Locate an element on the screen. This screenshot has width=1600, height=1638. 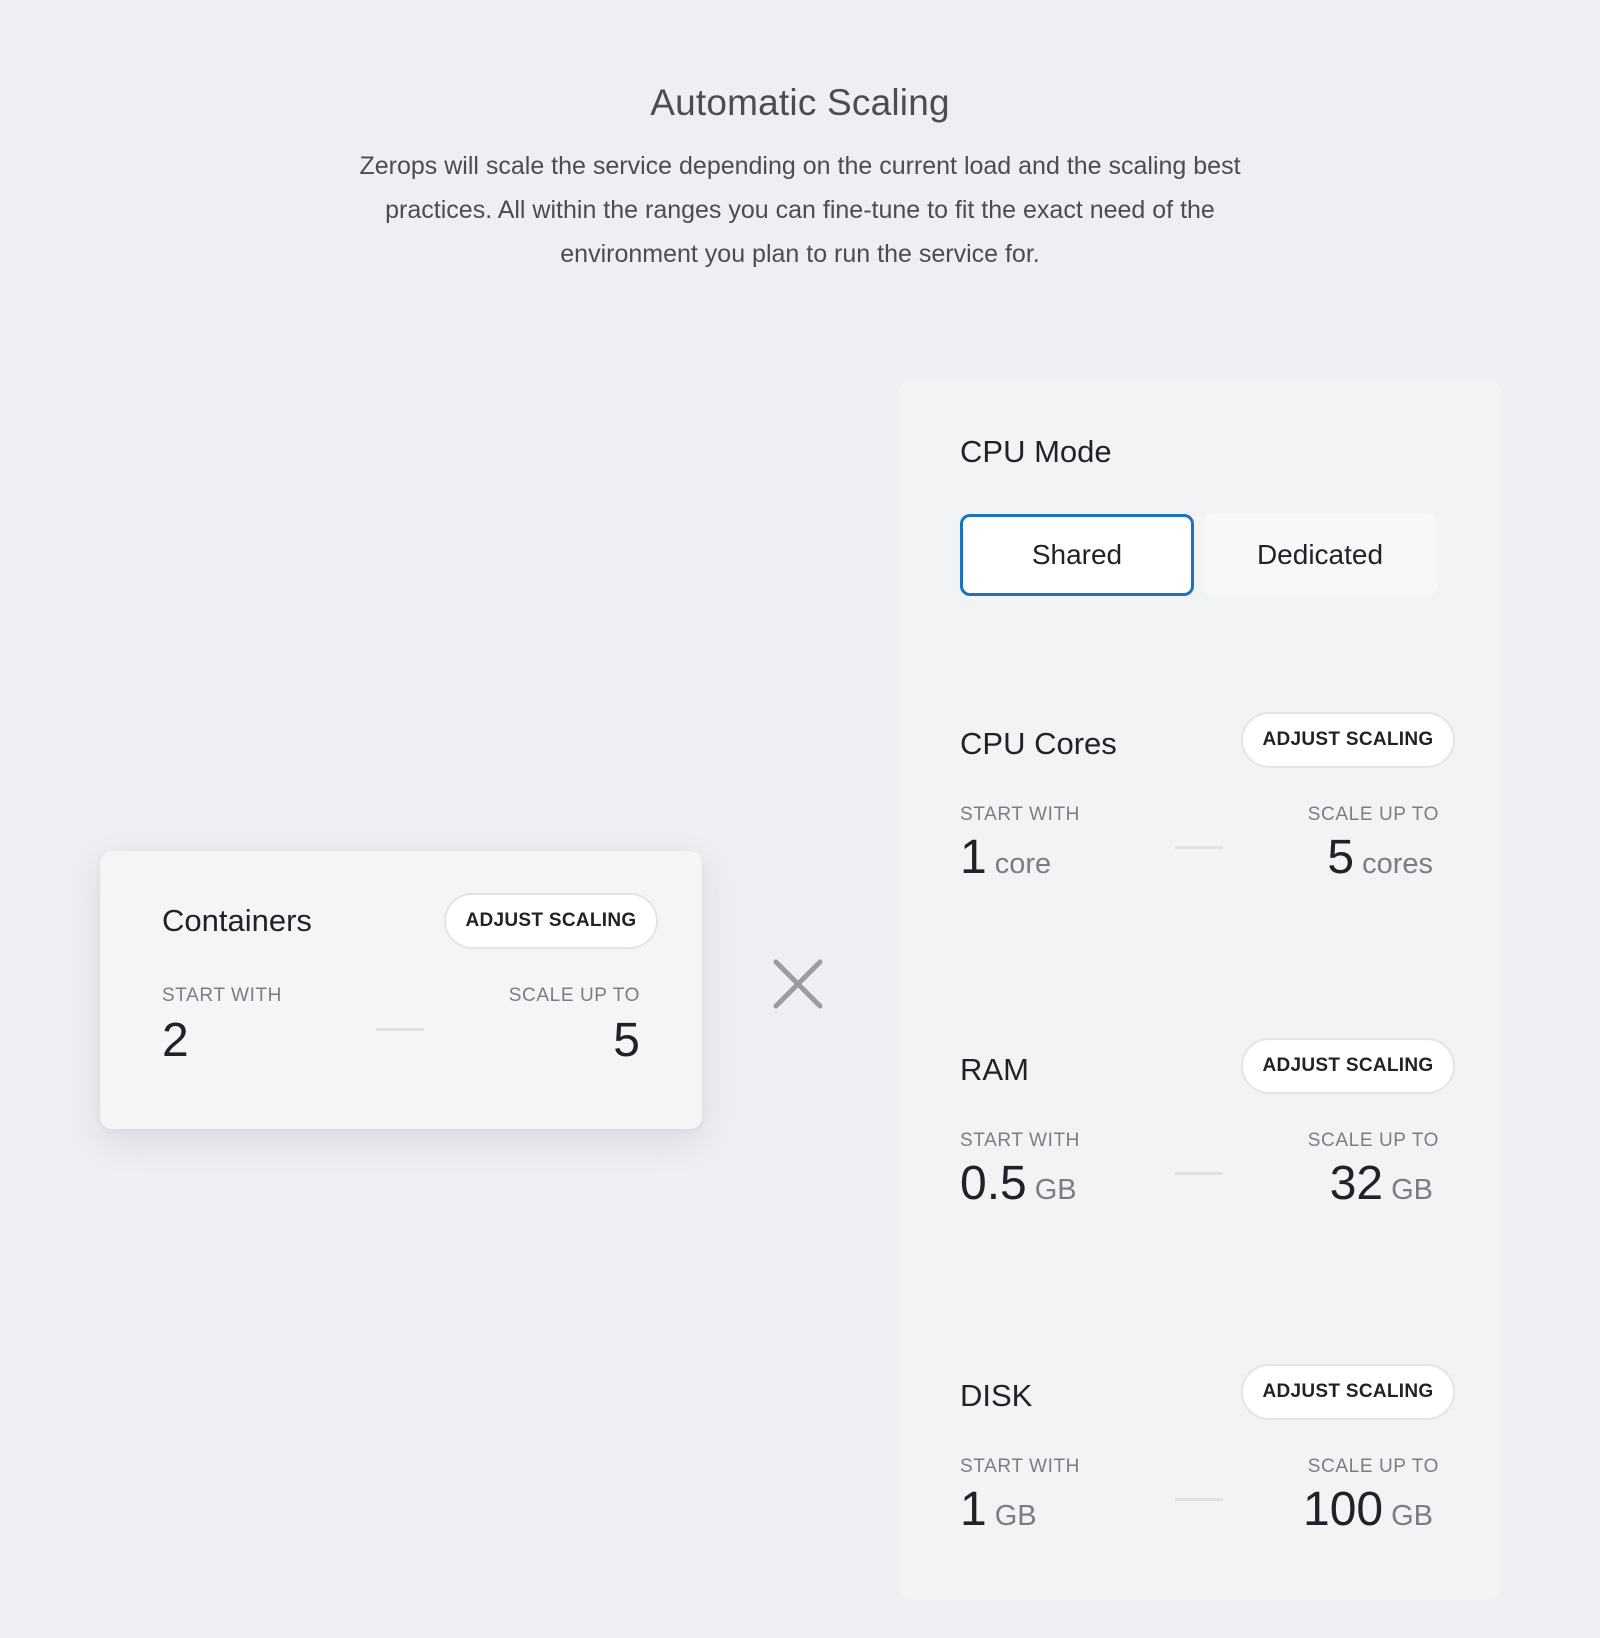
containers-max-value: 5 is located at coordinates (626, 1040).